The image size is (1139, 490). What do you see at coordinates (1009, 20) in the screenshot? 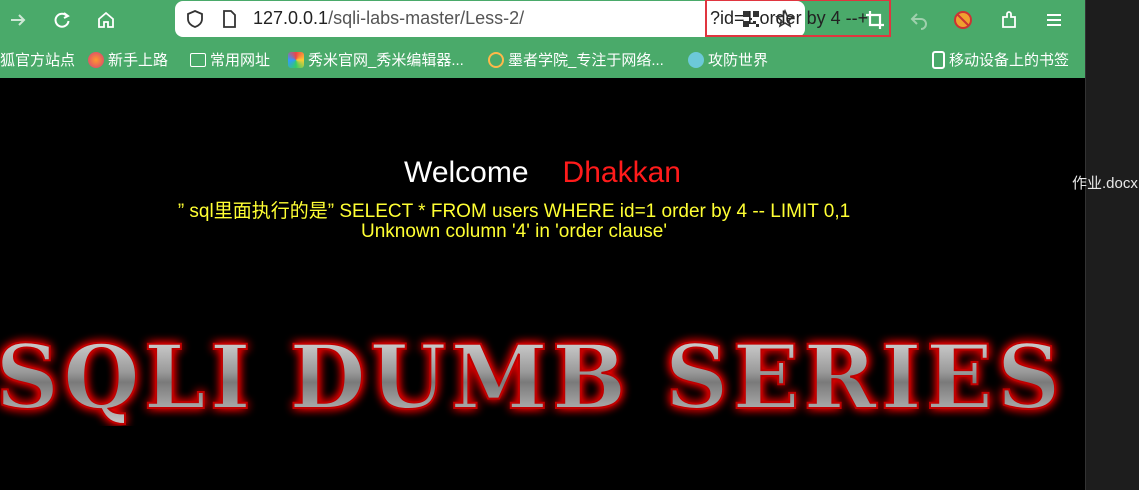
I see `extension-icon` at bounding box center [1009, 20].